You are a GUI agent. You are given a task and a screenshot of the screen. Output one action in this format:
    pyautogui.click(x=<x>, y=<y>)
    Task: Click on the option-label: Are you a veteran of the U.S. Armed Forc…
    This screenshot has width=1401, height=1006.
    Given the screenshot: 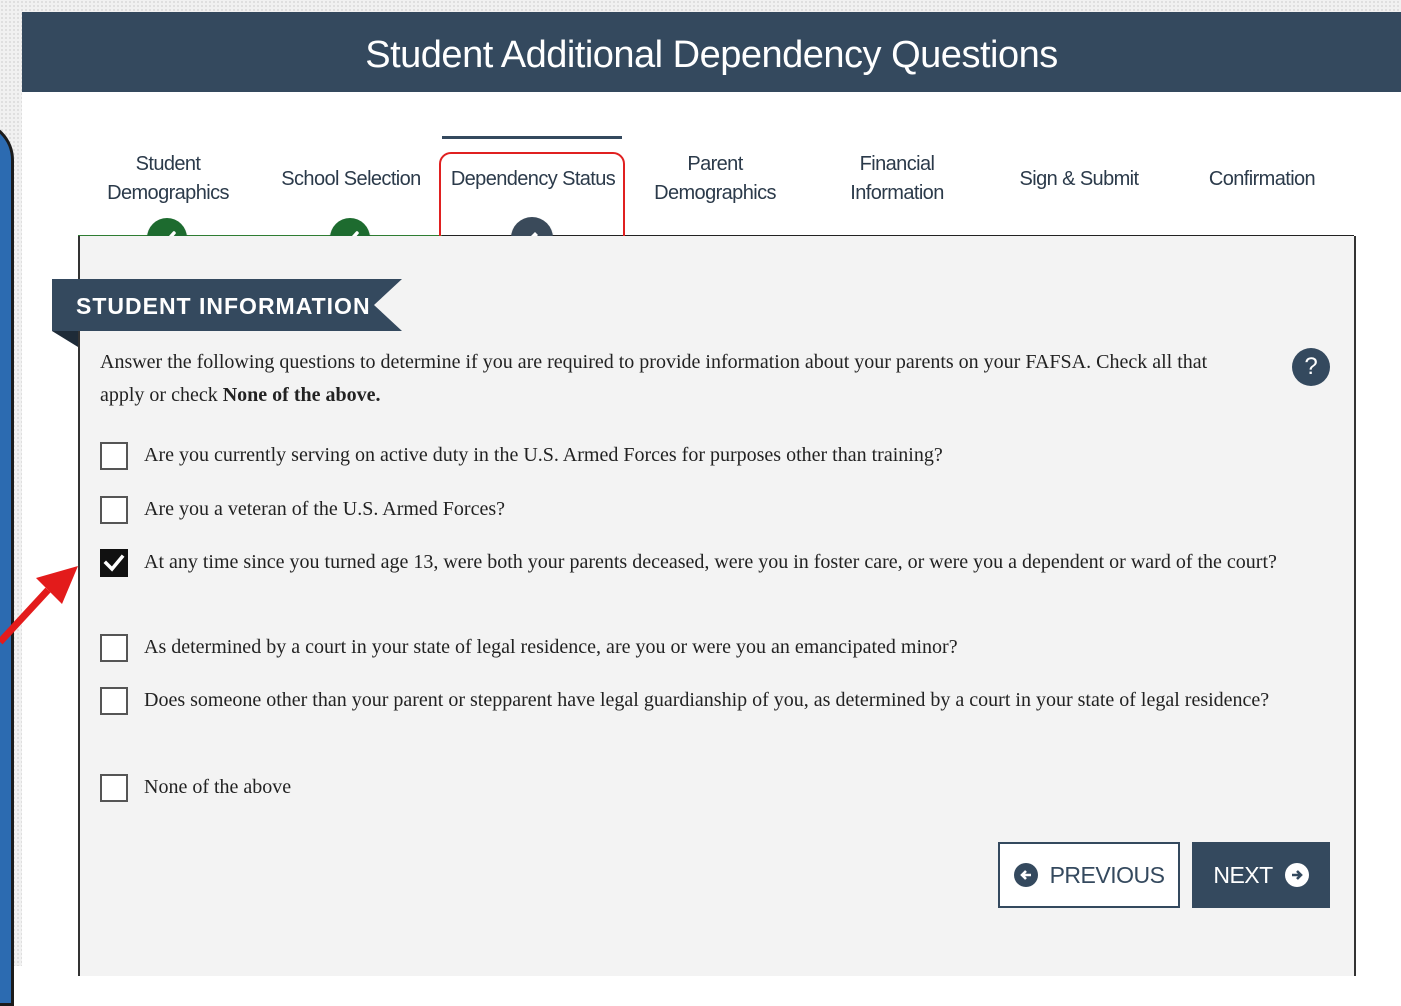 What is the action you would take?
    pyautogui.click(x=324, y=509)
    